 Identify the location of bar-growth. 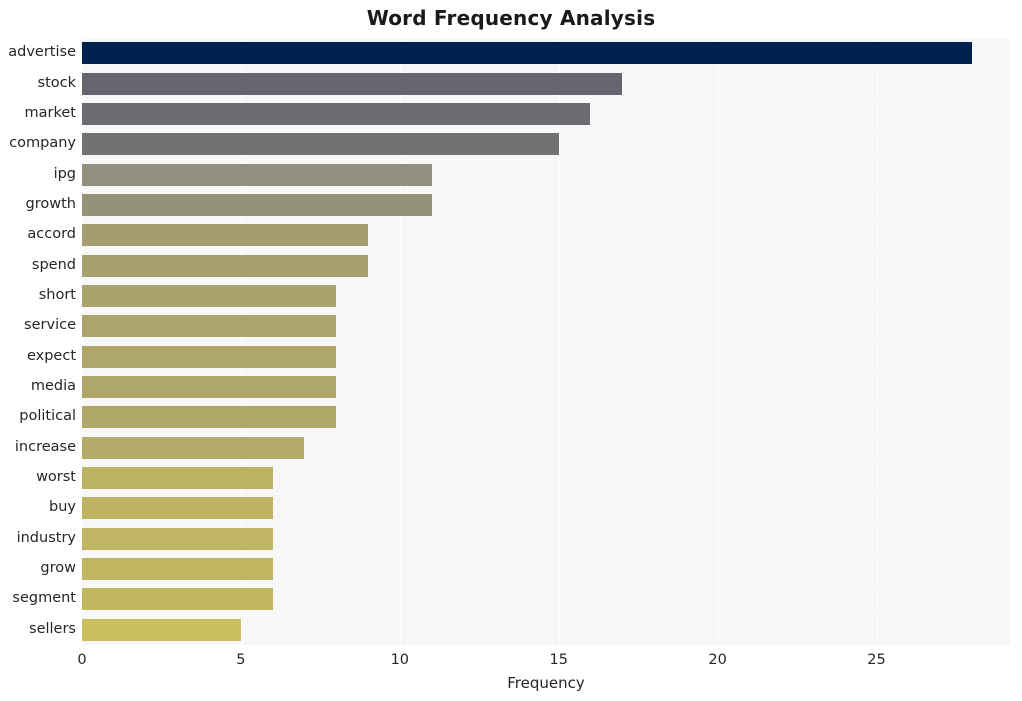
(257, 204).